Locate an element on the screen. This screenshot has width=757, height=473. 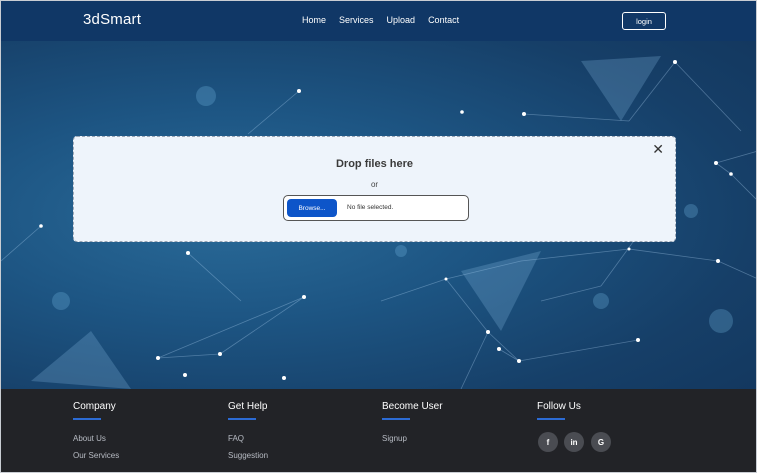
nav-link-services: Services is located at coordinates (356, 20).